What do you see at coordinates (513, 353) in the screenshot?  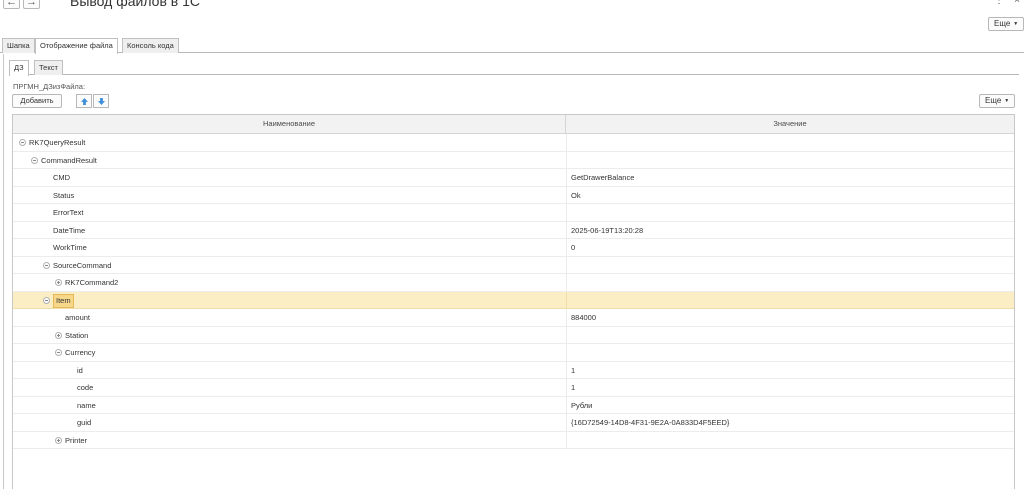 I see `table-row: Currency` at bounding box center [513, 353].